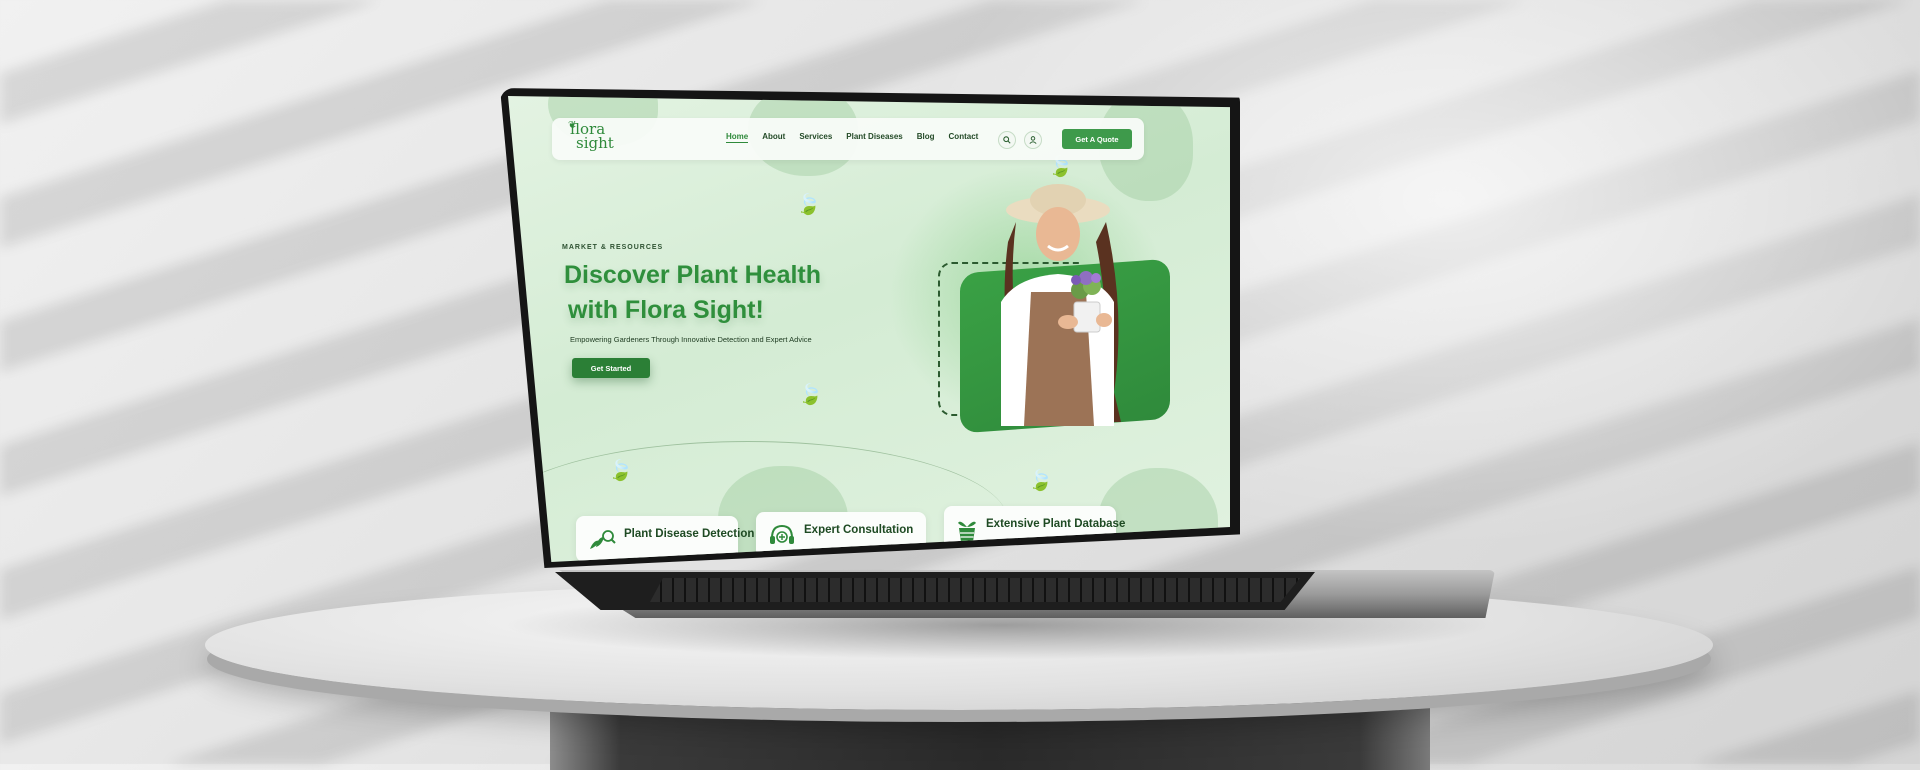 This screenshot has height=770, width=1920. Describe the element at coordinates (975, 590) in the screenshot. I see `keyboard-keys` at that location.